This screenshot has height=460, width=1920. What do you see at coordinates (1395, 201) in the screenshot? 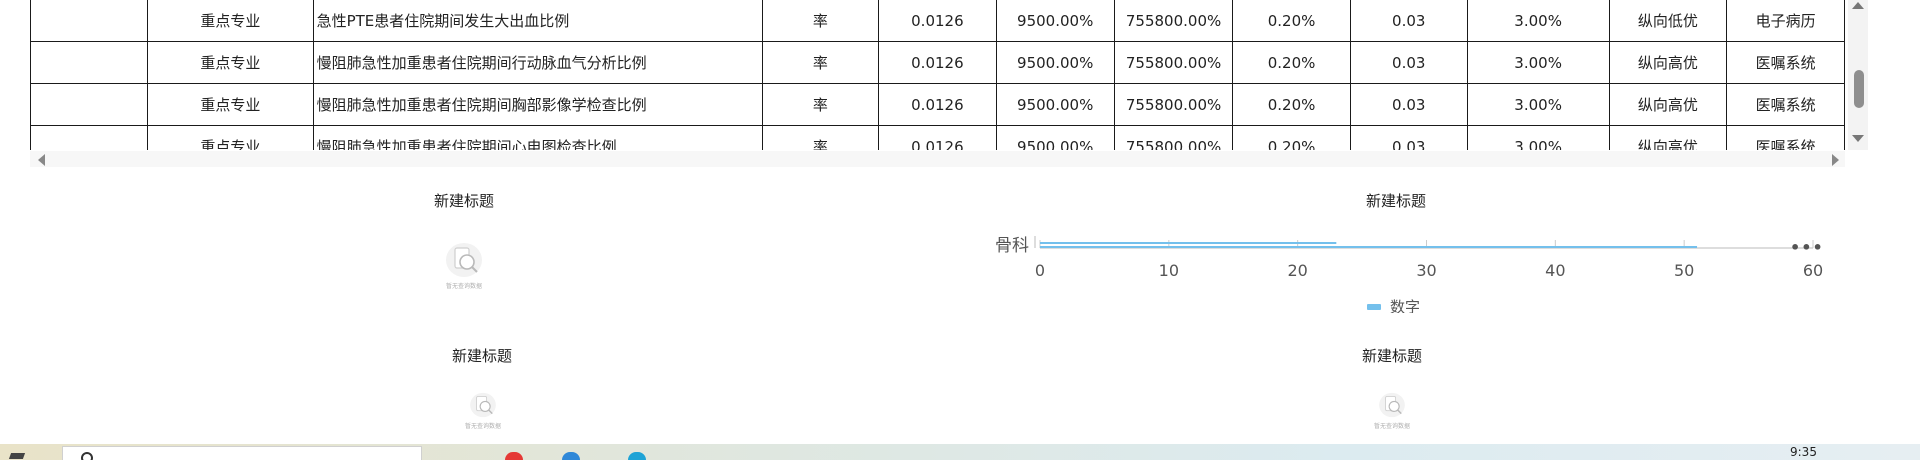
I see `top-right-widget-title: 新建标题` at bounding box center [1395, 201].